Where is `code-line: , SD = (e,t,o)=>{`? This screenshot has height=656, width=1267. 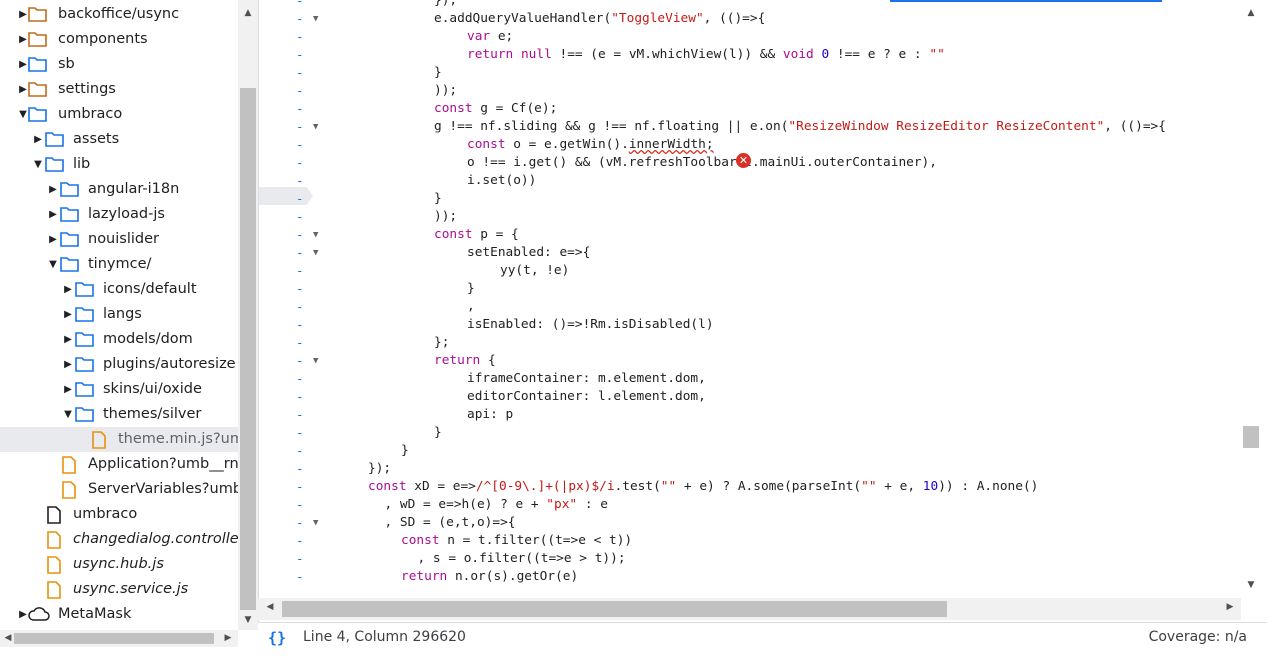 code-line: , SD = (e,t,o)=>{ is located at coordinates (450, 523).